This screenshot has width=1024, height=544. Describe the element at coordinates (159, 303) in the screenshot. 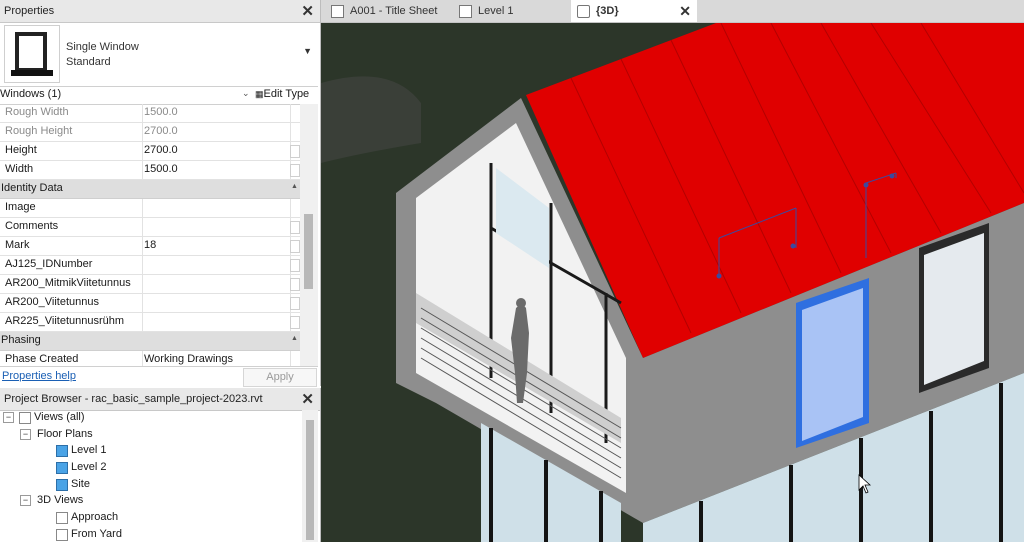

I see `prop-row-ar200-viitetunnus: AR200_Viitetunnus` at that location.